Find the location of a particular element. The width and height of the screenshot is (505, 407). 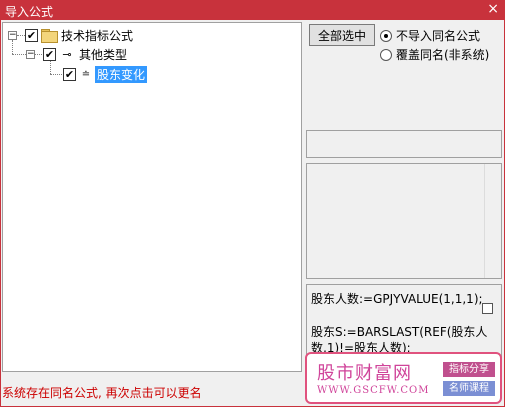

code-line: 股东人数:=GPJYVALUE(1,1,1); is located at coordinates (397, 299).